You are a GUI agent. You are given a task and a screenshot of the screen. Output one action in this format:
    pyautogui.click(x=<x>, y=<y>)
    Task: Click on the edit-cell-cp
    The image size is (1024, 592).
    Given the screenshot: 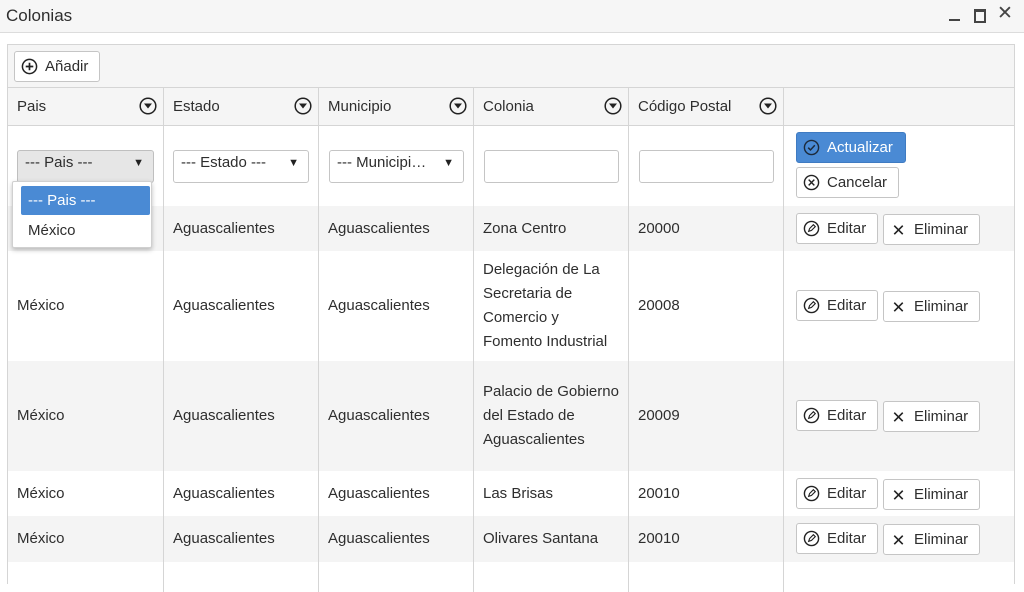 What is the action you would take?
    pyautogui.click(x=706, y=166)
    